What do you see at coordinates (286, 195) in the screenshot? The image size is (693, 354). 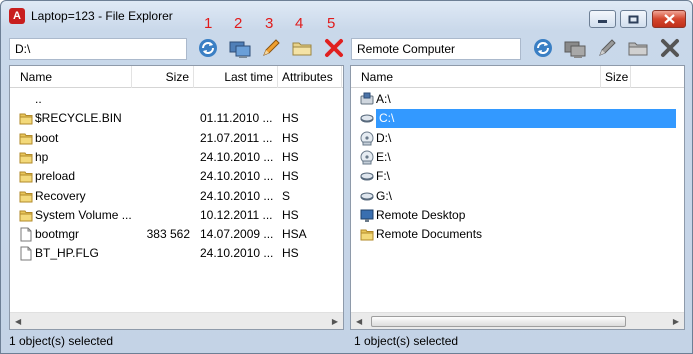 I see `file-attributes: S` at bounding box center [286, 195].